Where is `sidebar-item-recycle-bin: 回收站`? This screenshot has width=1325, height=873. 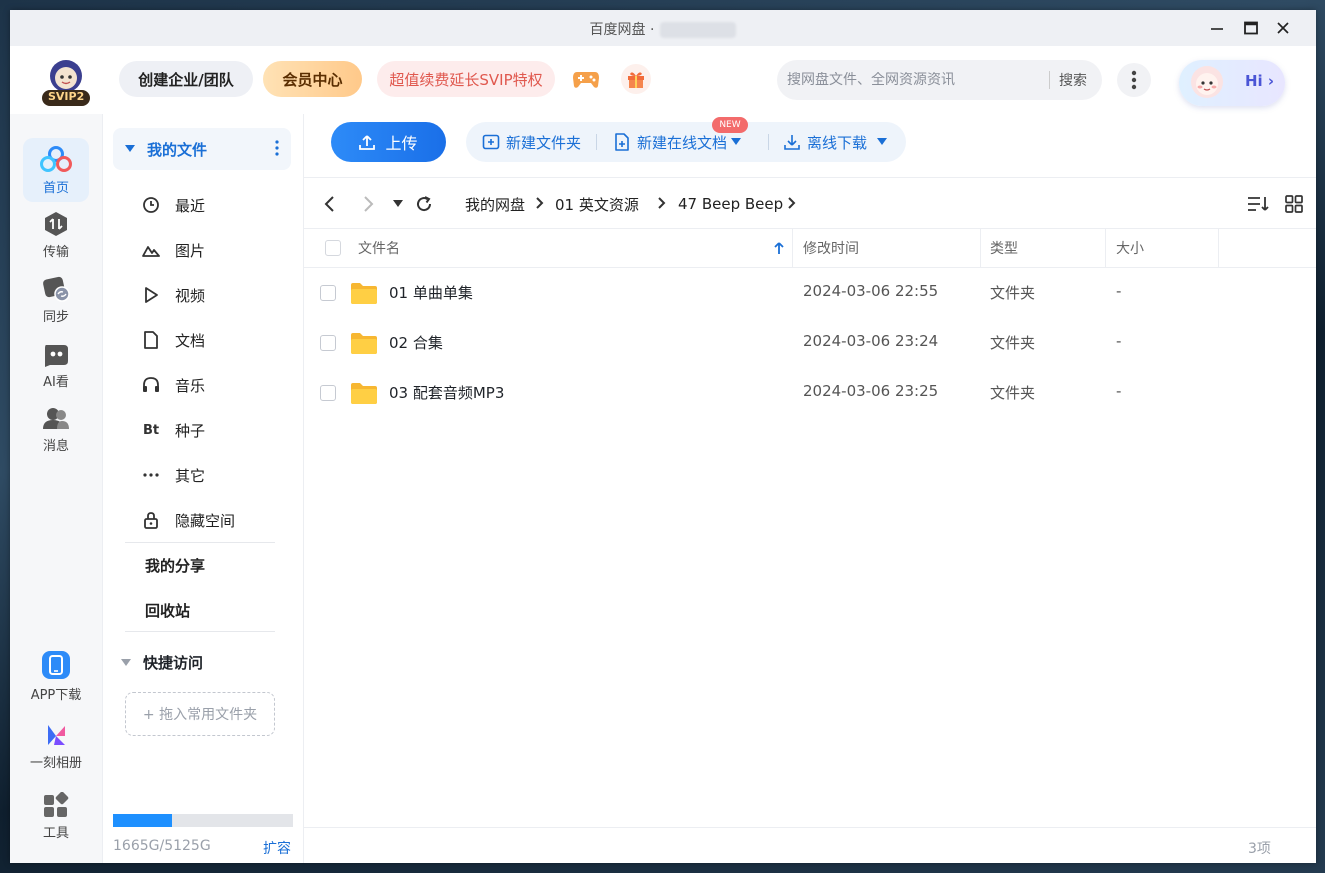 sidebar-item-recycle-bin: 回收站 is located at coordinates (167, 610).